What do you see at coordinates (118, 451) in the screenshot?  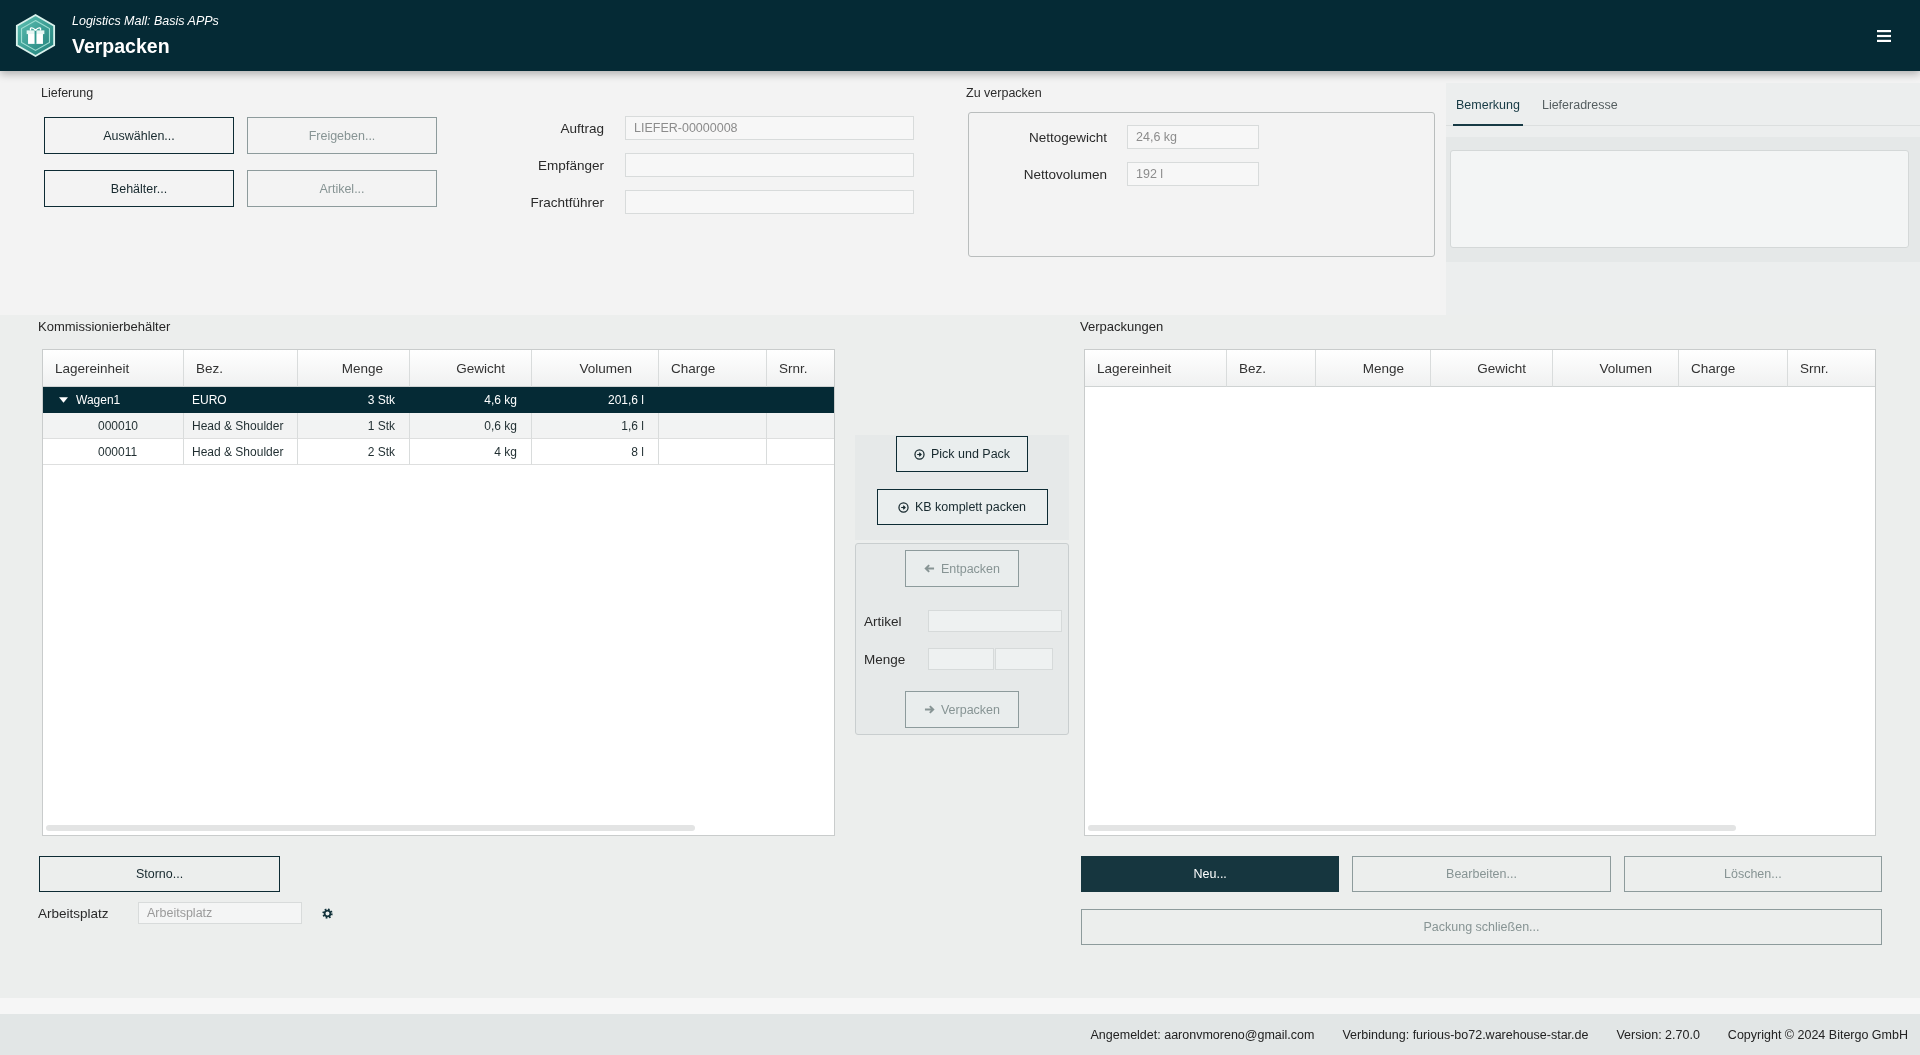 I see `table-cell: 000011` at bounding box center [118, 451].